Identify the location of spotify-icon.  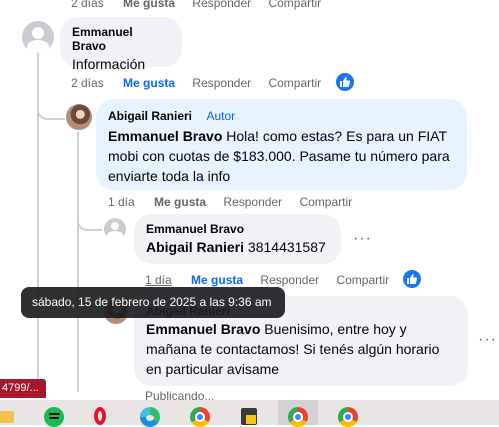
(54, 417).